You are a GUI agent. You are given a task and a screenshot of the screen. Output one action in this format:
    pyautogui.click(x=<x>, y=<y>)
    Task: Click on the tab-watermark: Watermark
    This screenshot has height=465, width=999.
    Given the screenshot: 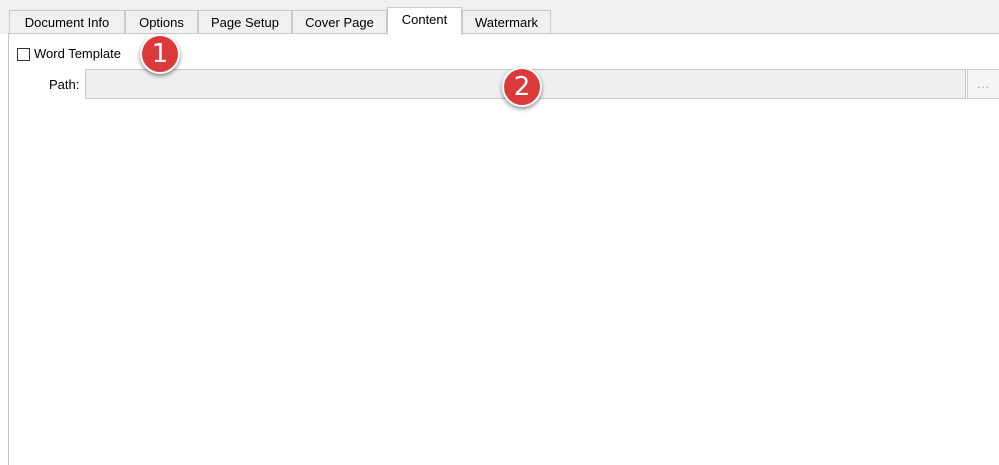 What is the action you would take?
    pyautogui.click(x=506, y=21)
    